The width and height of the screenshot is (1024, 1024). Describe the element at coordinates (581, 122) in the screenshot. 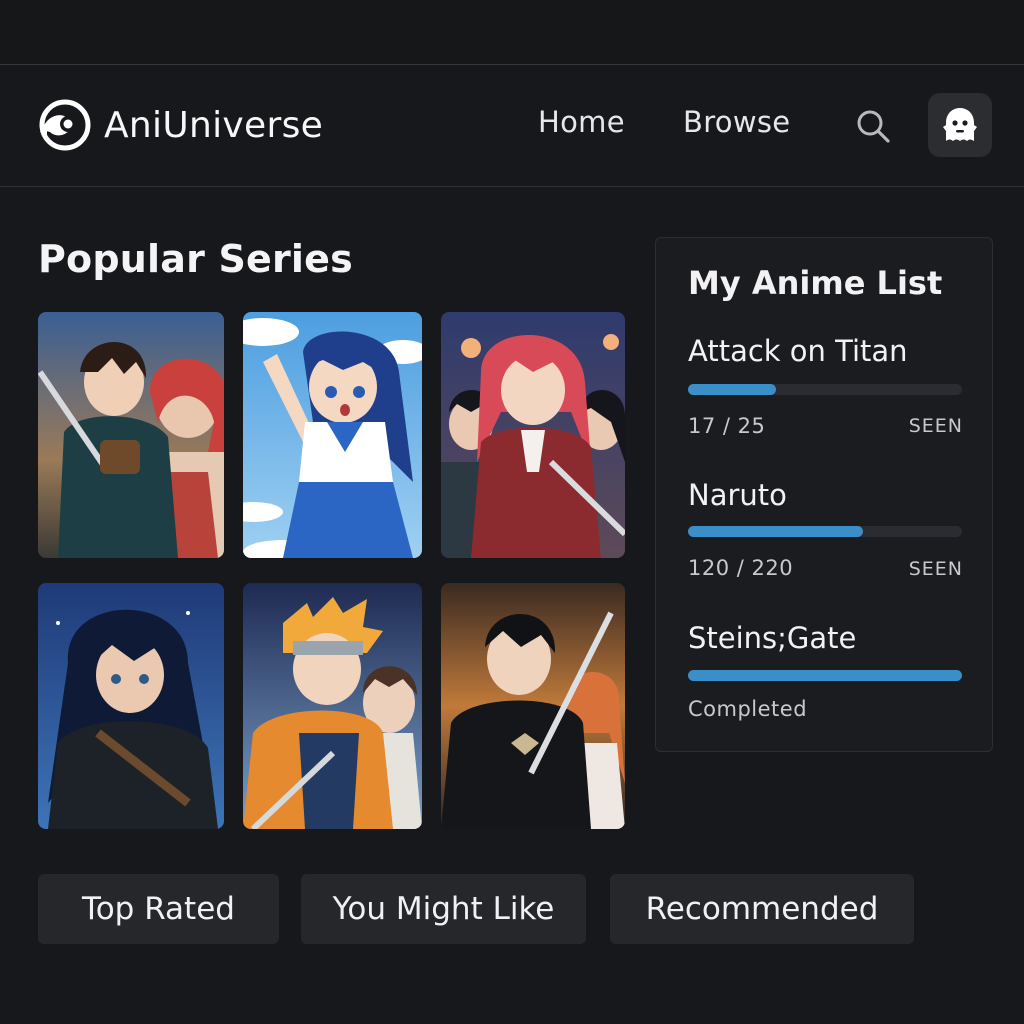

I see `nav-home-link: Home` at that location.